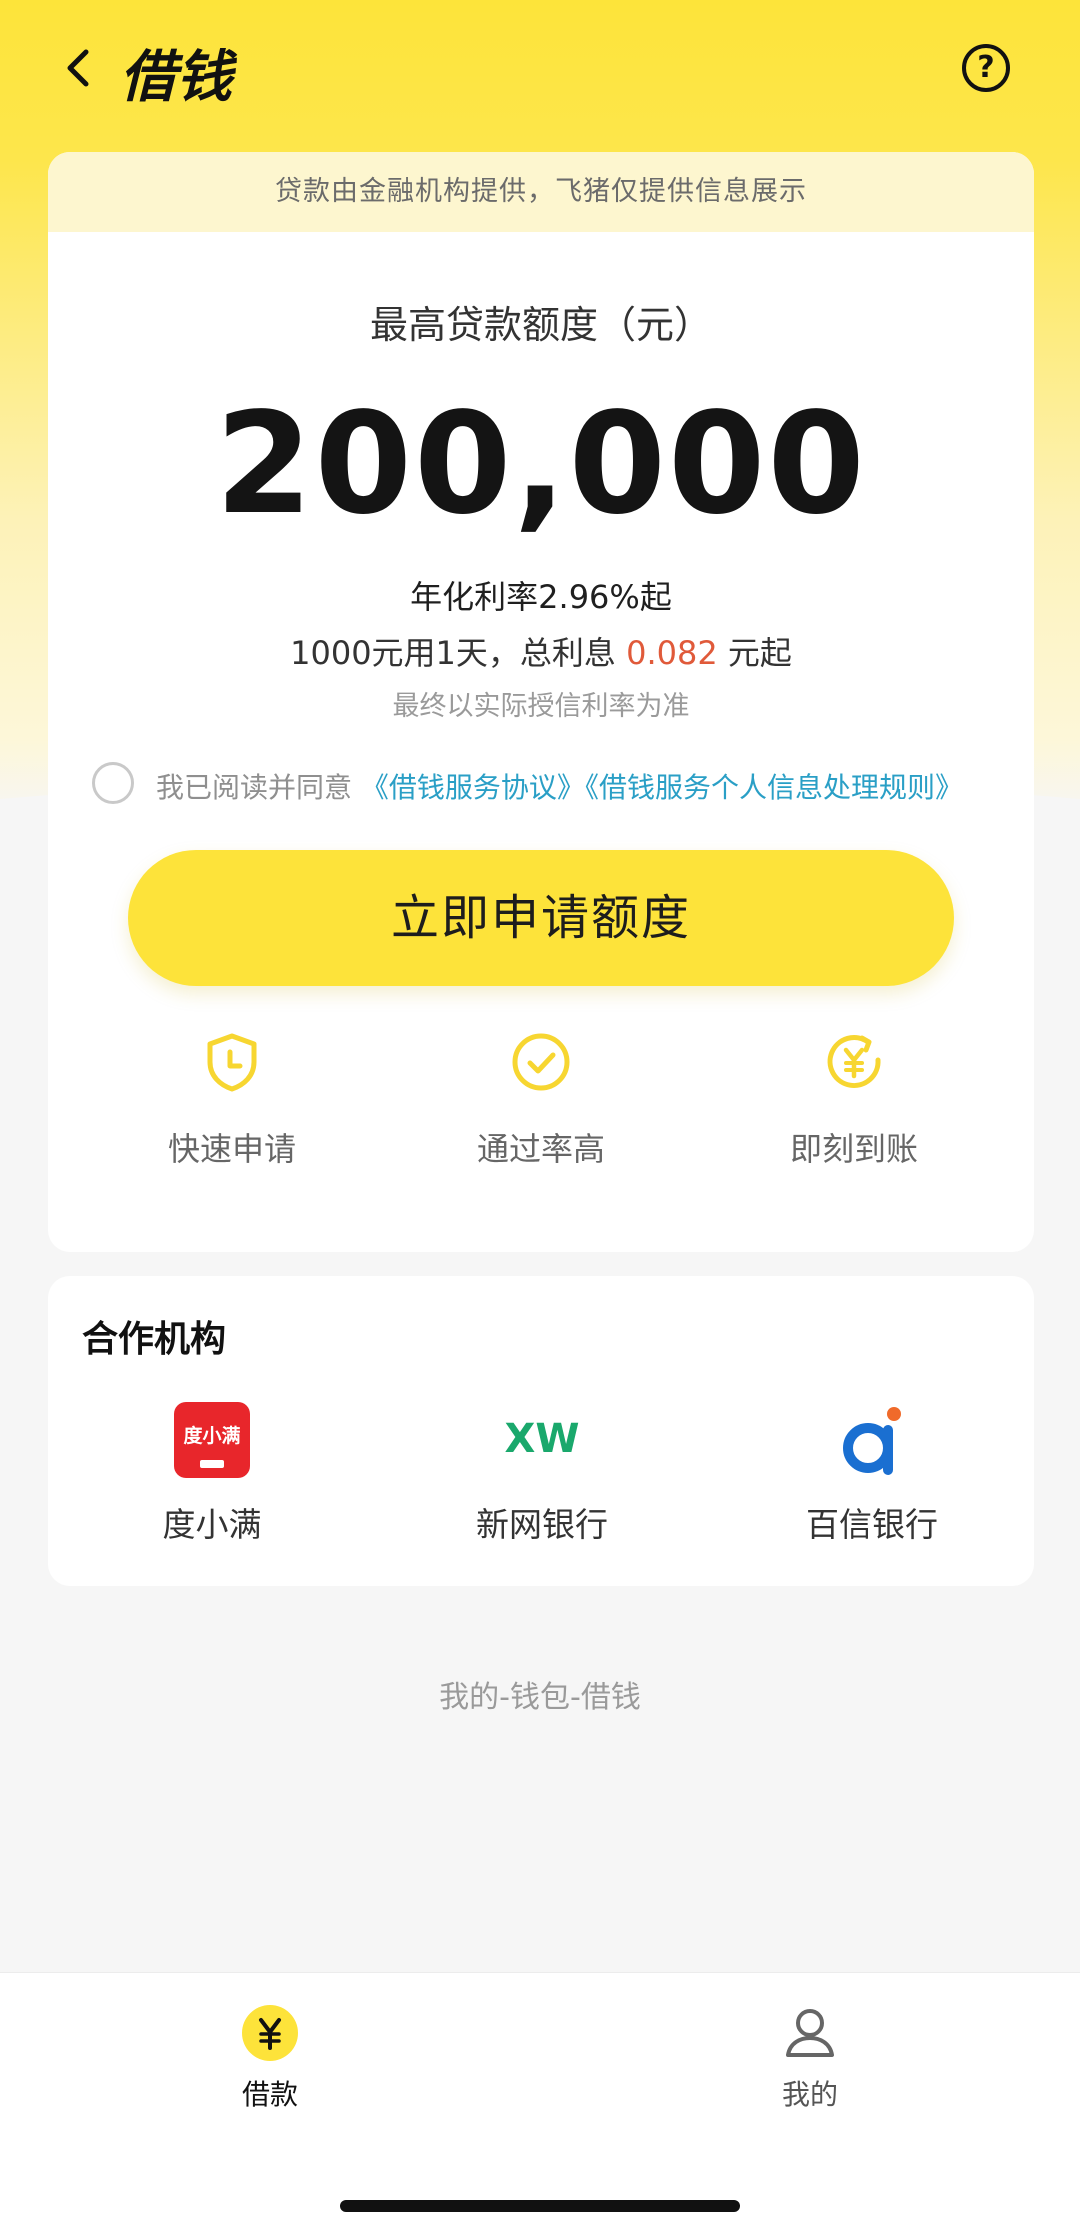 The height and width of the screenshot is (2235, 1080). I want to click on xinwang-logo-text: XW, so click(542, 1439).